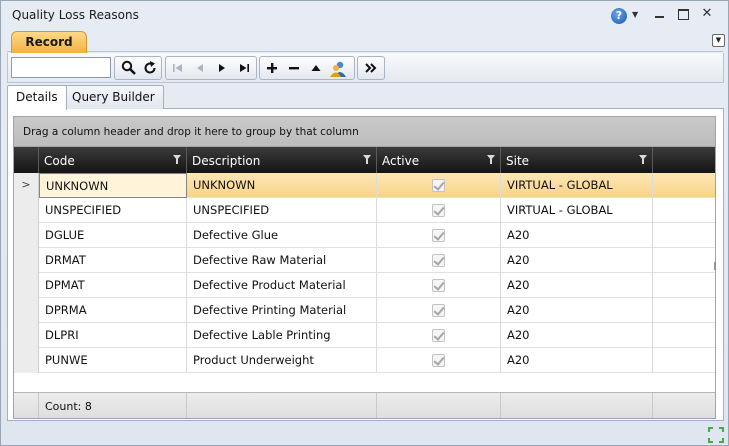  What do you see at coordinates (282, 210) in the screenshot?
I see `cell-description: UNSPECIFIED` at bounding box center [282, 210].